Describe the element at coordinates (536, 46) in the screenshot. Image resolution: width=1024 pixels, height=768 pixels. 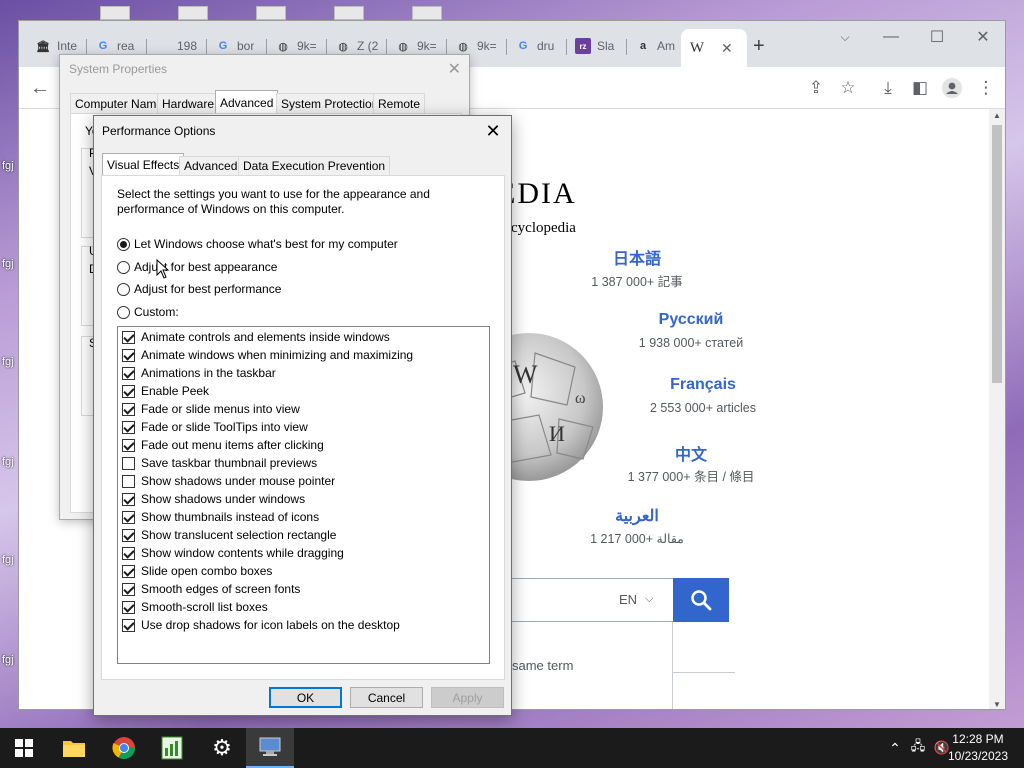
I see `browser-tab: G dru` at that location.